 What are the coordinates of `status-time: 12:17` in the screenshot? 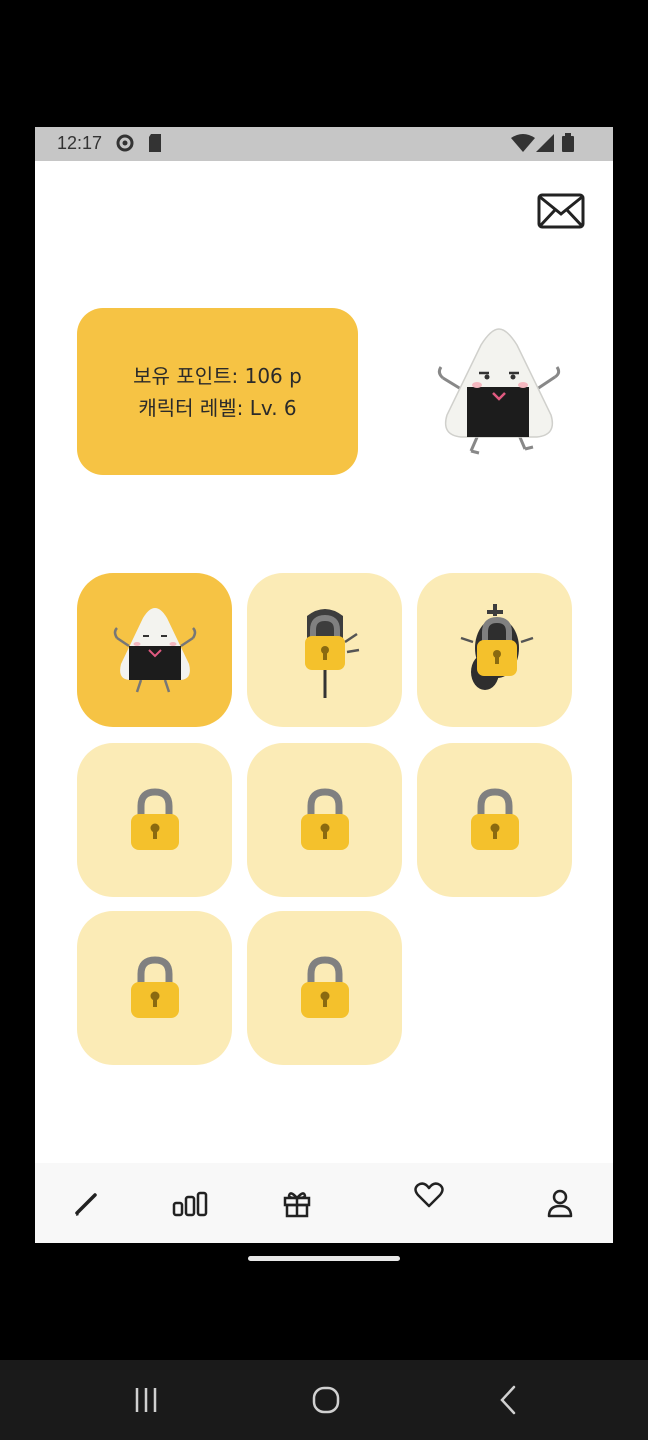 It's located at (80, 143).